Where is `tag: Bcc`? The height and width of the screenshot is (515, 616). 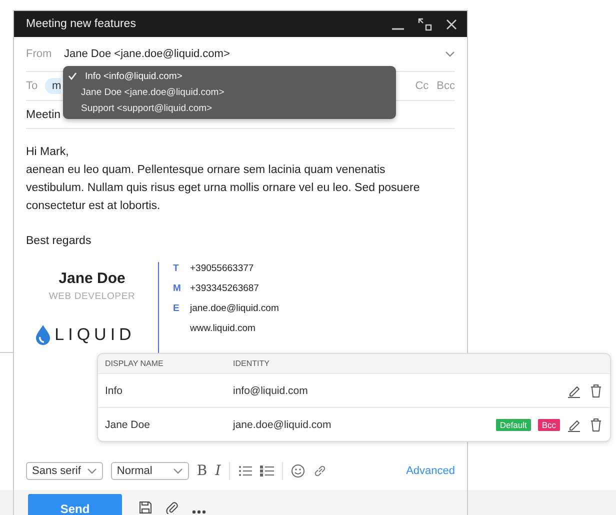
tag: Bcc is located at coordinates (549, 424).